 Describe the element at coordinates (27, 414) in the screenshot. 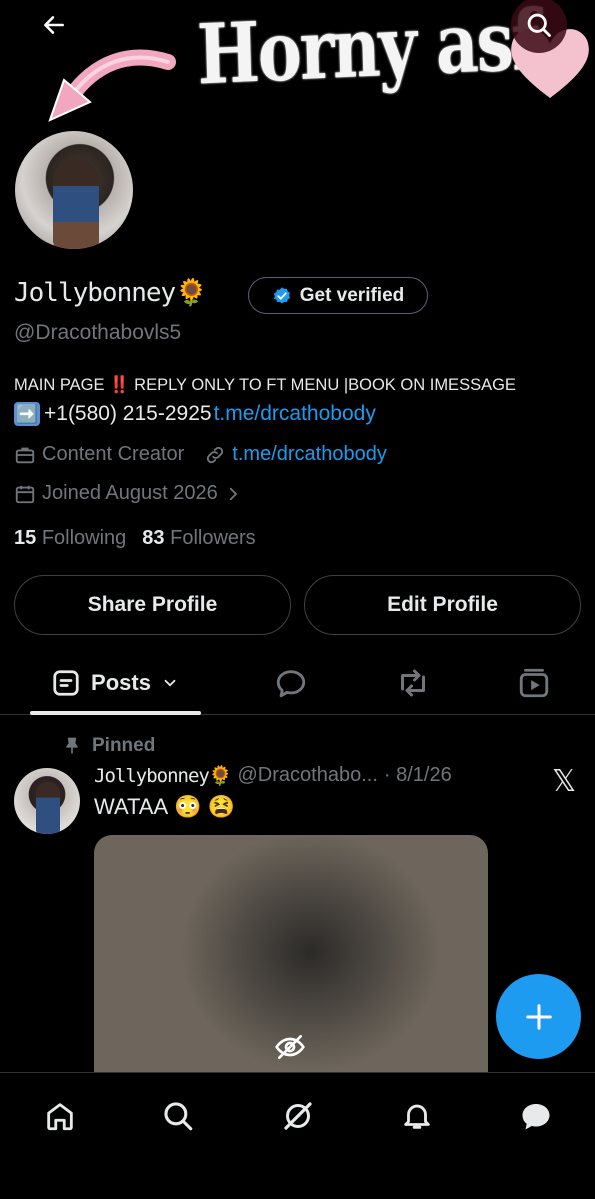

I see `right-arrow-emoji-icon: ➡️` at that location.